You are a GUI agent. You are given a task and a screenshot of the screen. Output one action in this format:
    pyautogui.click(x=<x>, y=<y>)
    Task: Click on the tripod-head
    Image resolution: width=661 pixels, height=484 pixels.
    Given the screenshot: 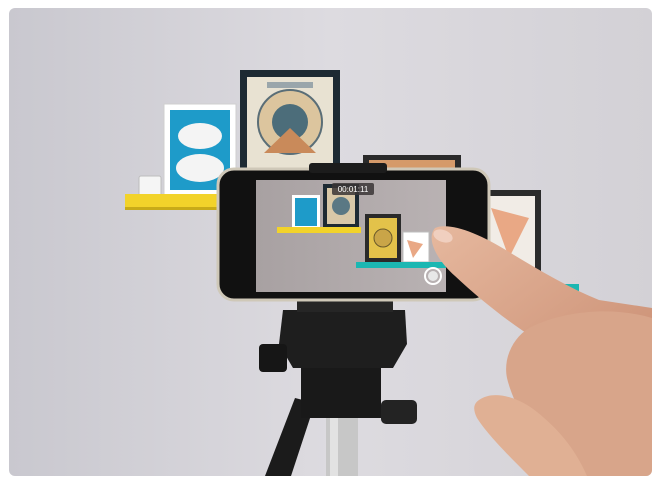 What is the action you would take?
    pyautogui.click(x=343, y=339)
    